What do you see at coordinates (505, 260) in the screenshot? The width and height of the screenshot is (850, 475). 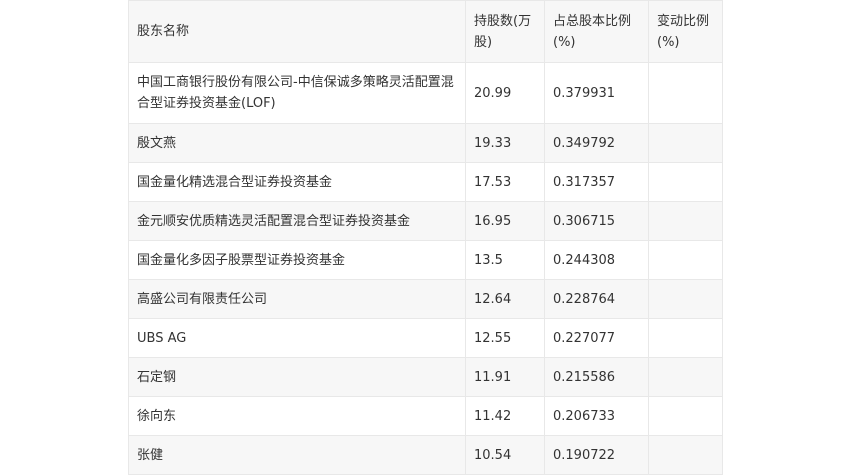 I see `cell-shares: 13.5` at bounding box center [505, 260].